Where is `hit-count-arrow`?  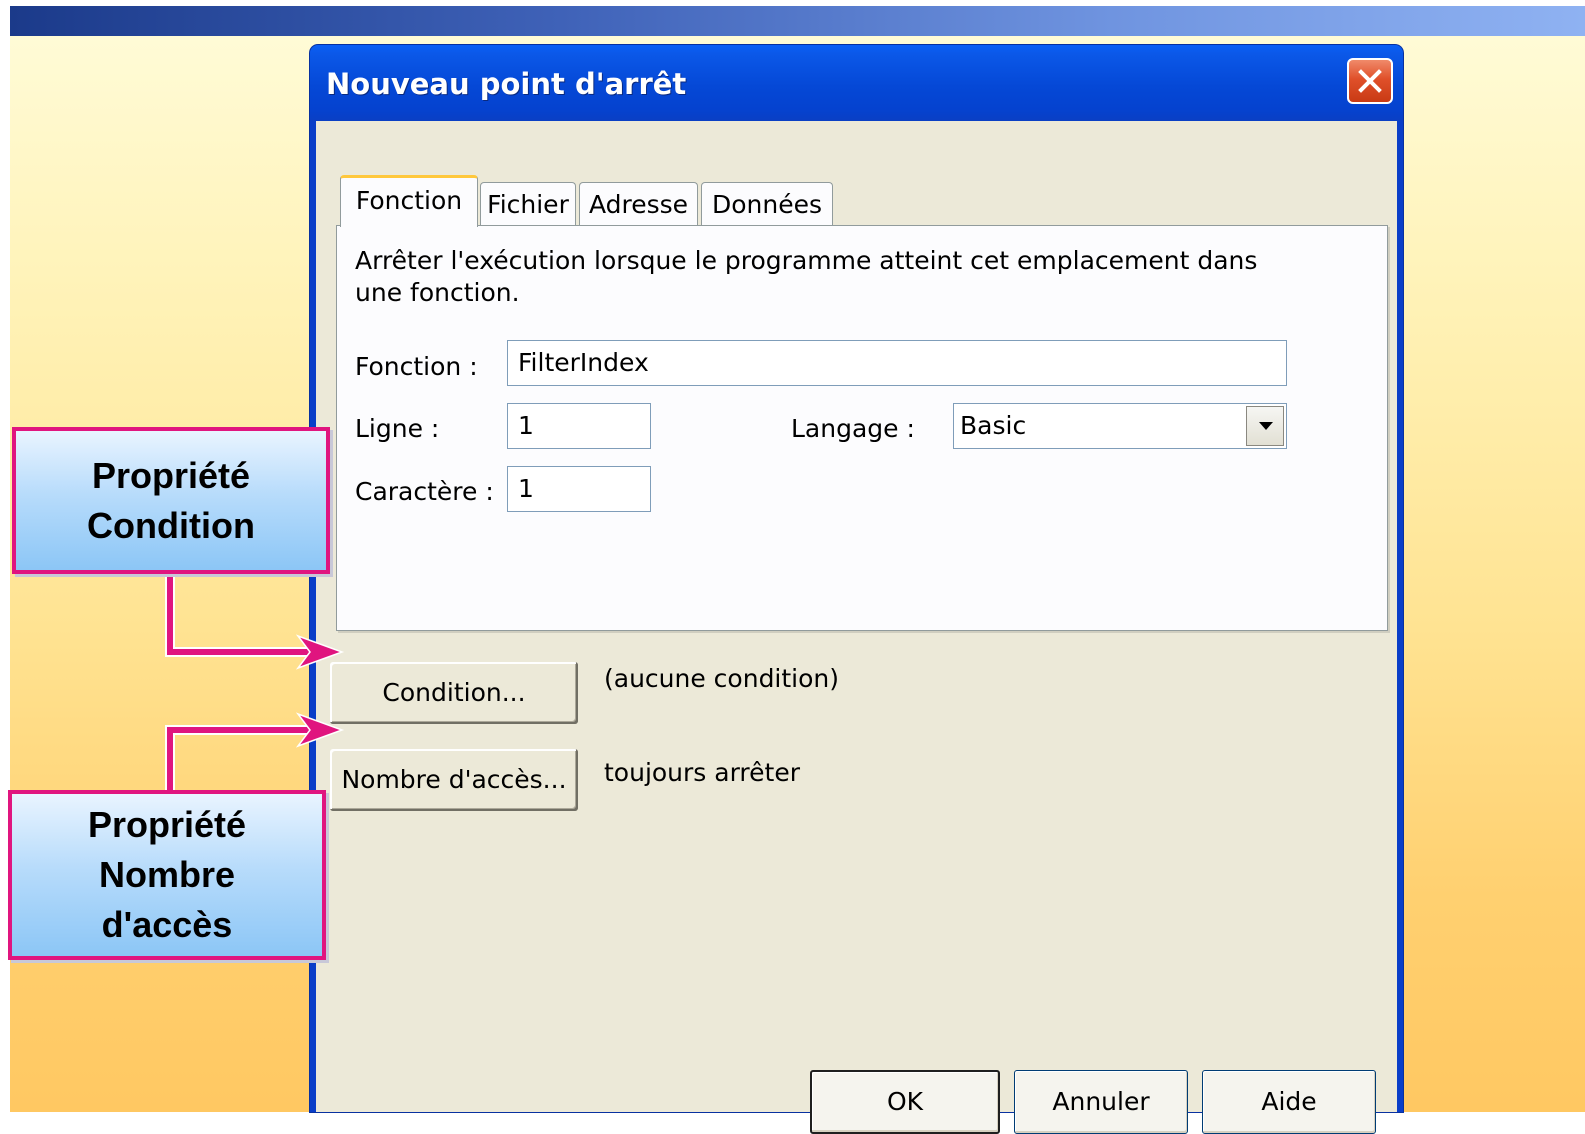 hit-count-arrow is located at coordinates (255, 752).